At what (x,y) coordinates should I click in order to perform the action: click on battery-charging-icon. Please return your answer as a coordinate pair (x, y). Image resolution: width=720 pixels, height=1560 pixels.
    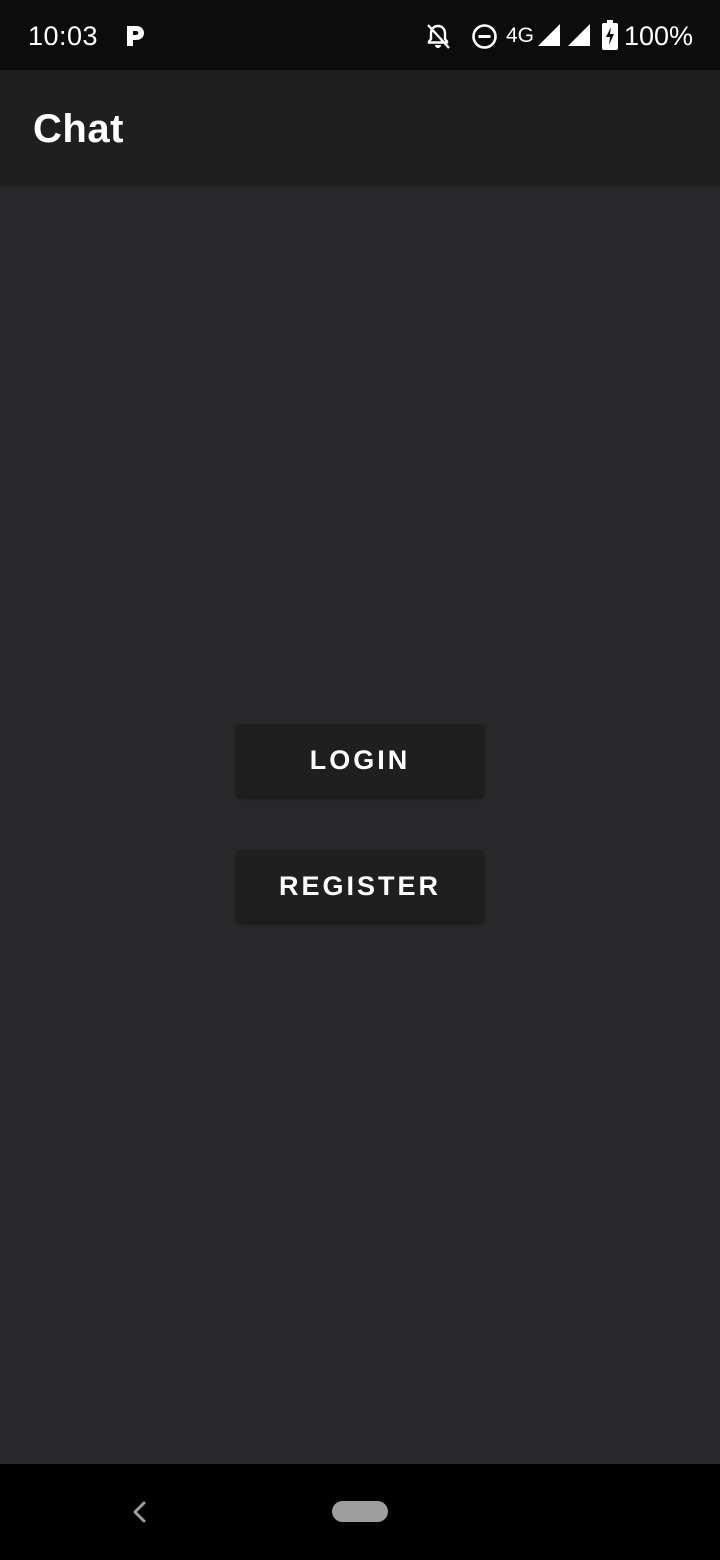
    Looking at the image, I should click on (610, 35).